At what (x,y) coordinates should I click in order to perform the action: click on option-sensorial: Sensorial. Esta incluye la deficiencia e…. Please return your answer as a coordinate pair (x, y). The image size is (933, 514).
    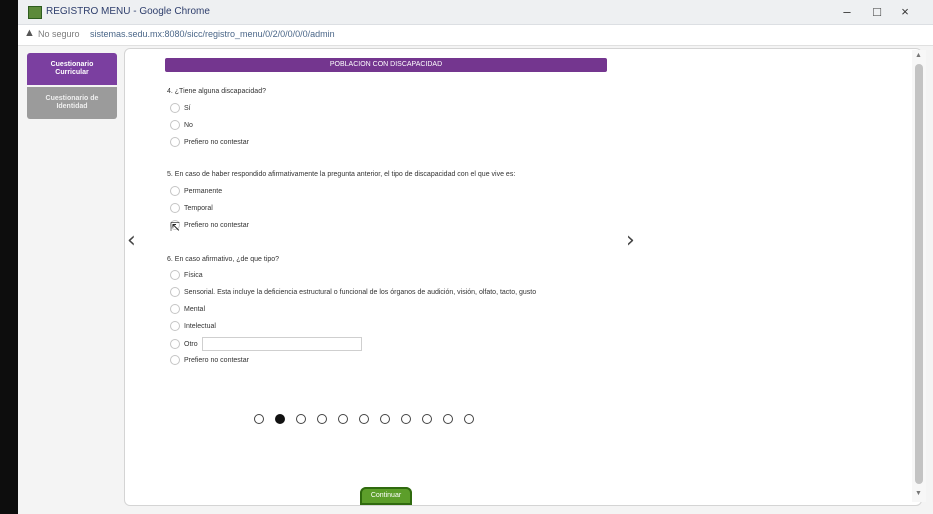
    Looking at the image, I should click on (353, 292).